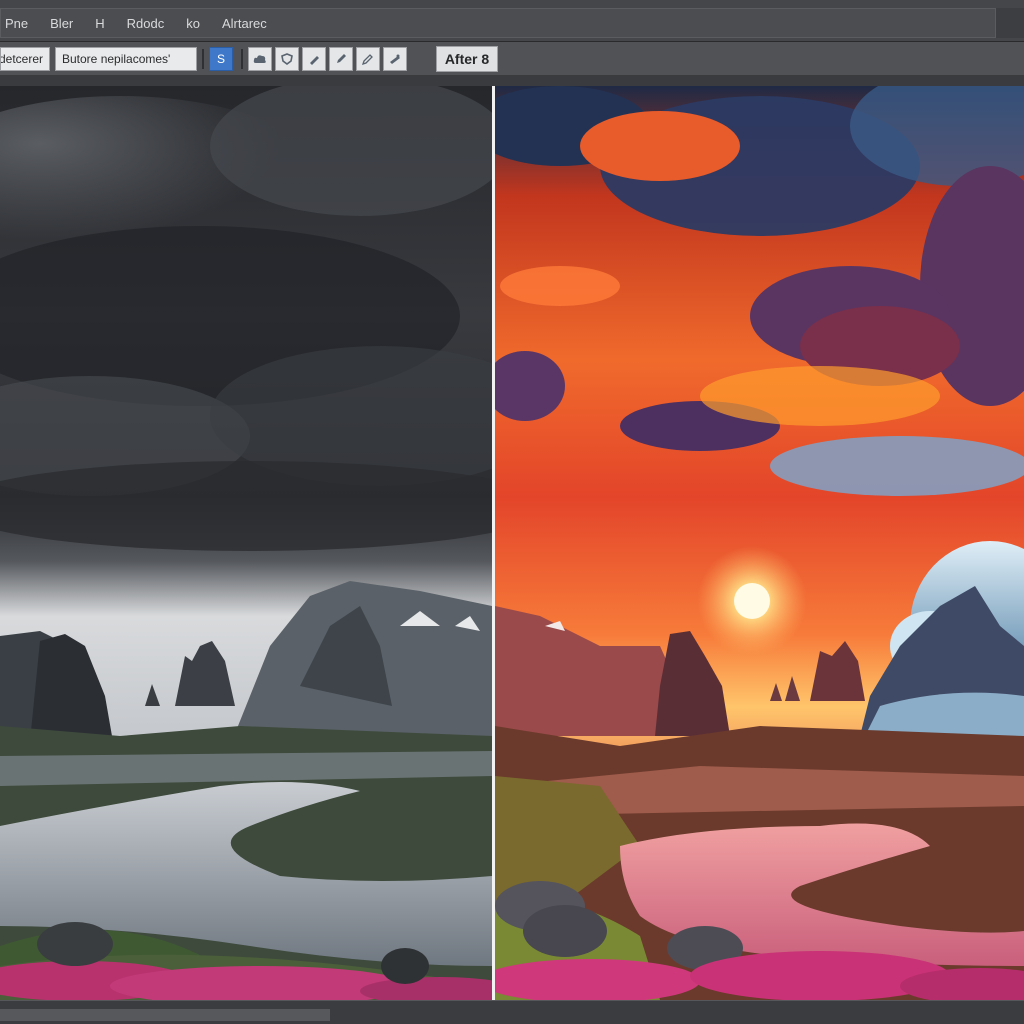 The height and width of the screenshot is (1024, 1024). I want to click on menu-bar-edge, so click(1010, 23).